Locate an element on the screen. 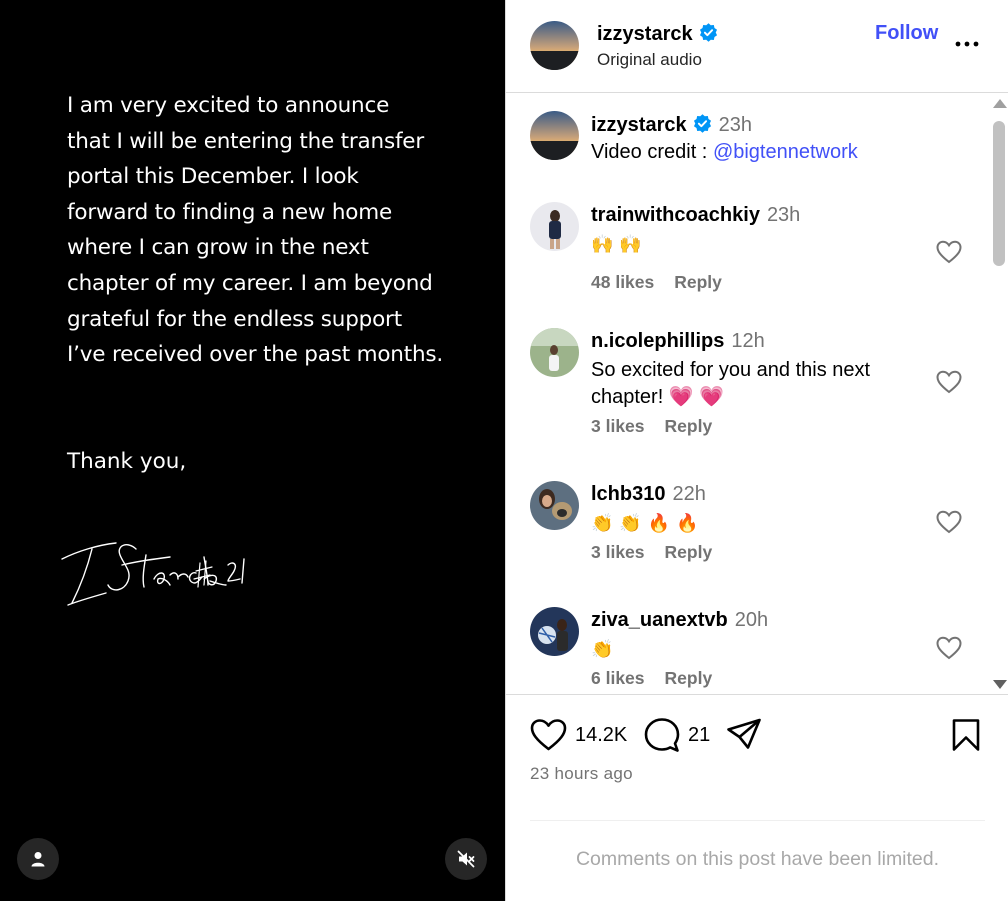 The height and width of the screenshot is (901, 1008). caption-header: izzystarck 23h is located at coordinates (671, 125).